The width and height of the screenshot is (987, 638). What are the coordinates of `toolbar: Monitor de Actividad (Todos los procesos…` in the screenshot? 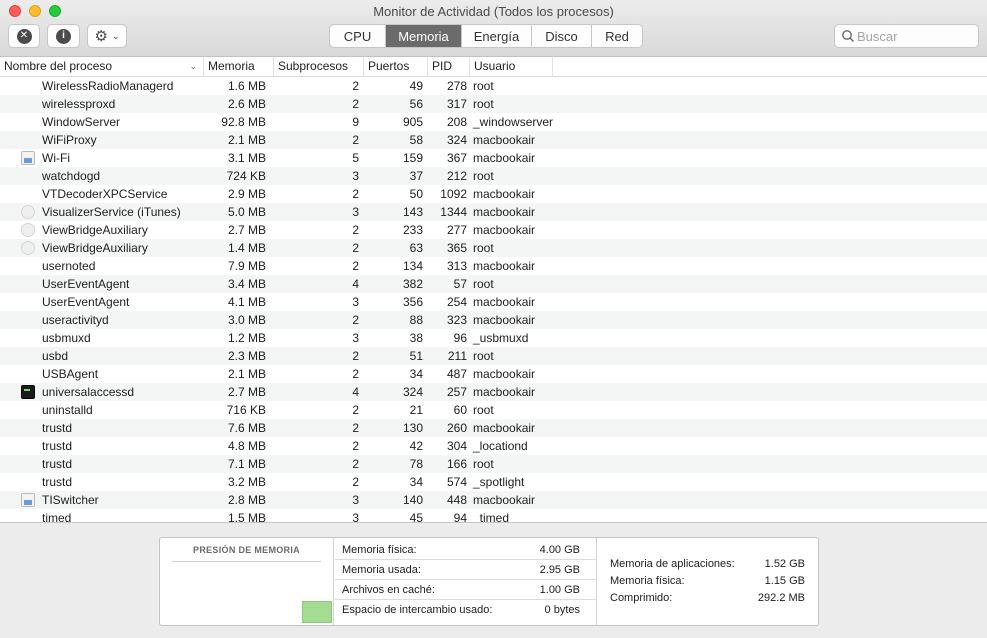 It's located at (493, 28).